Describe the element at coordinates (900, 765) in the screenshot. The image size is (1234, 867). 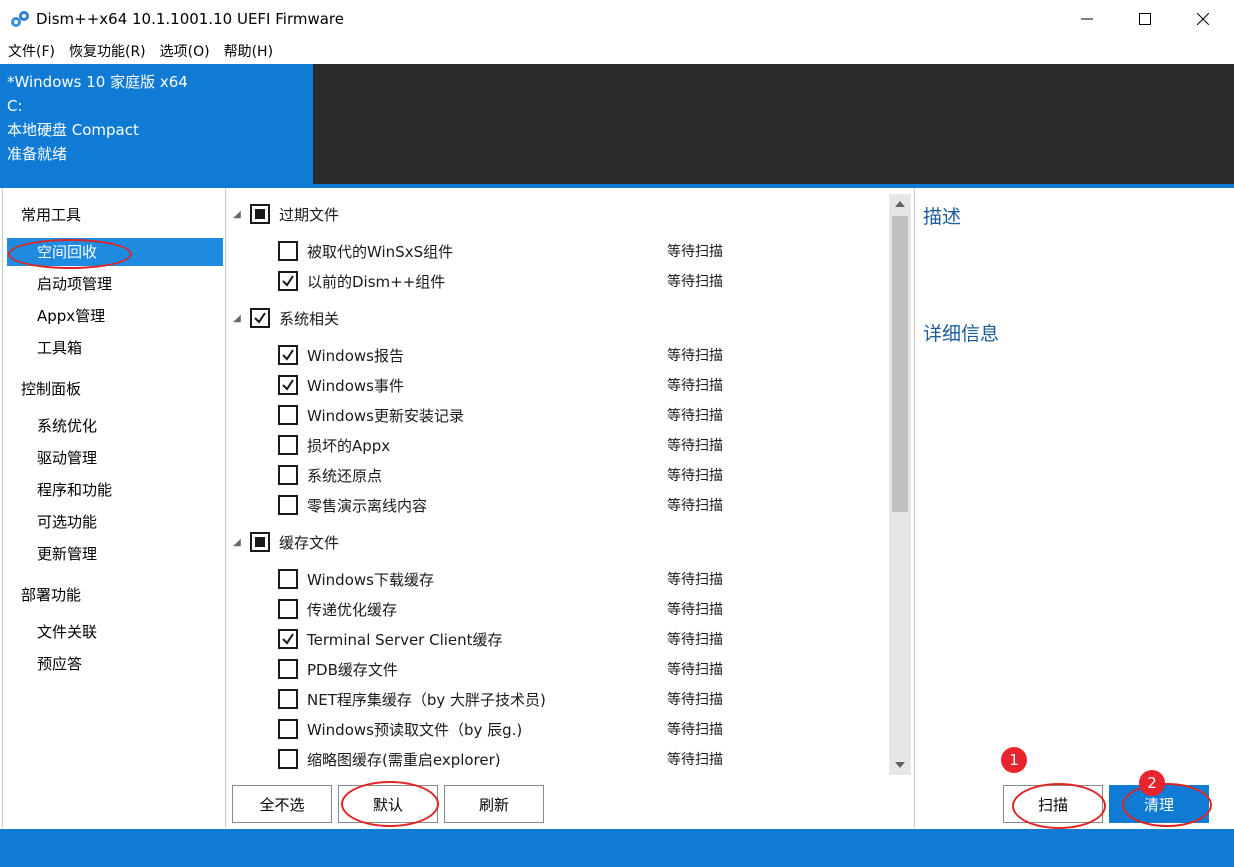
I see `scroll-down-icon` at that location.